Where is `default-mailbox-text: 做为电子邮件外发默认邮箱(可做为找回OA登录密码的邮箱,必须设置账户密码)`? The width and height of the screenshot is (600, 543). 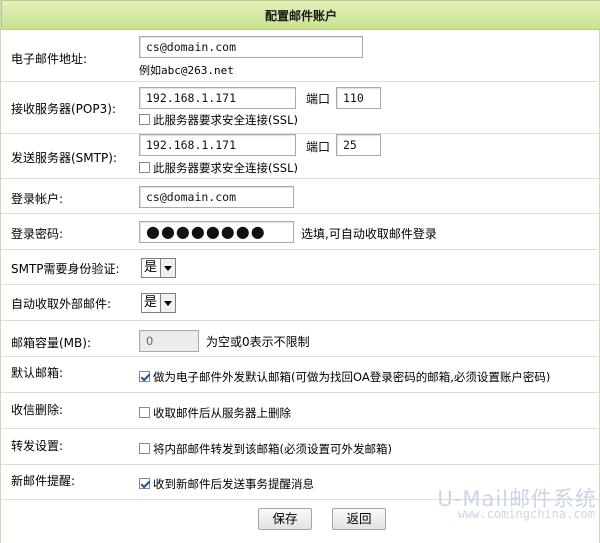
default-mailbox-text: 做为电子邮件外发默认邮箱(可做为找回OA登录密码的邮箱,必须设置账户密码) is located at coordinates (352, 377).